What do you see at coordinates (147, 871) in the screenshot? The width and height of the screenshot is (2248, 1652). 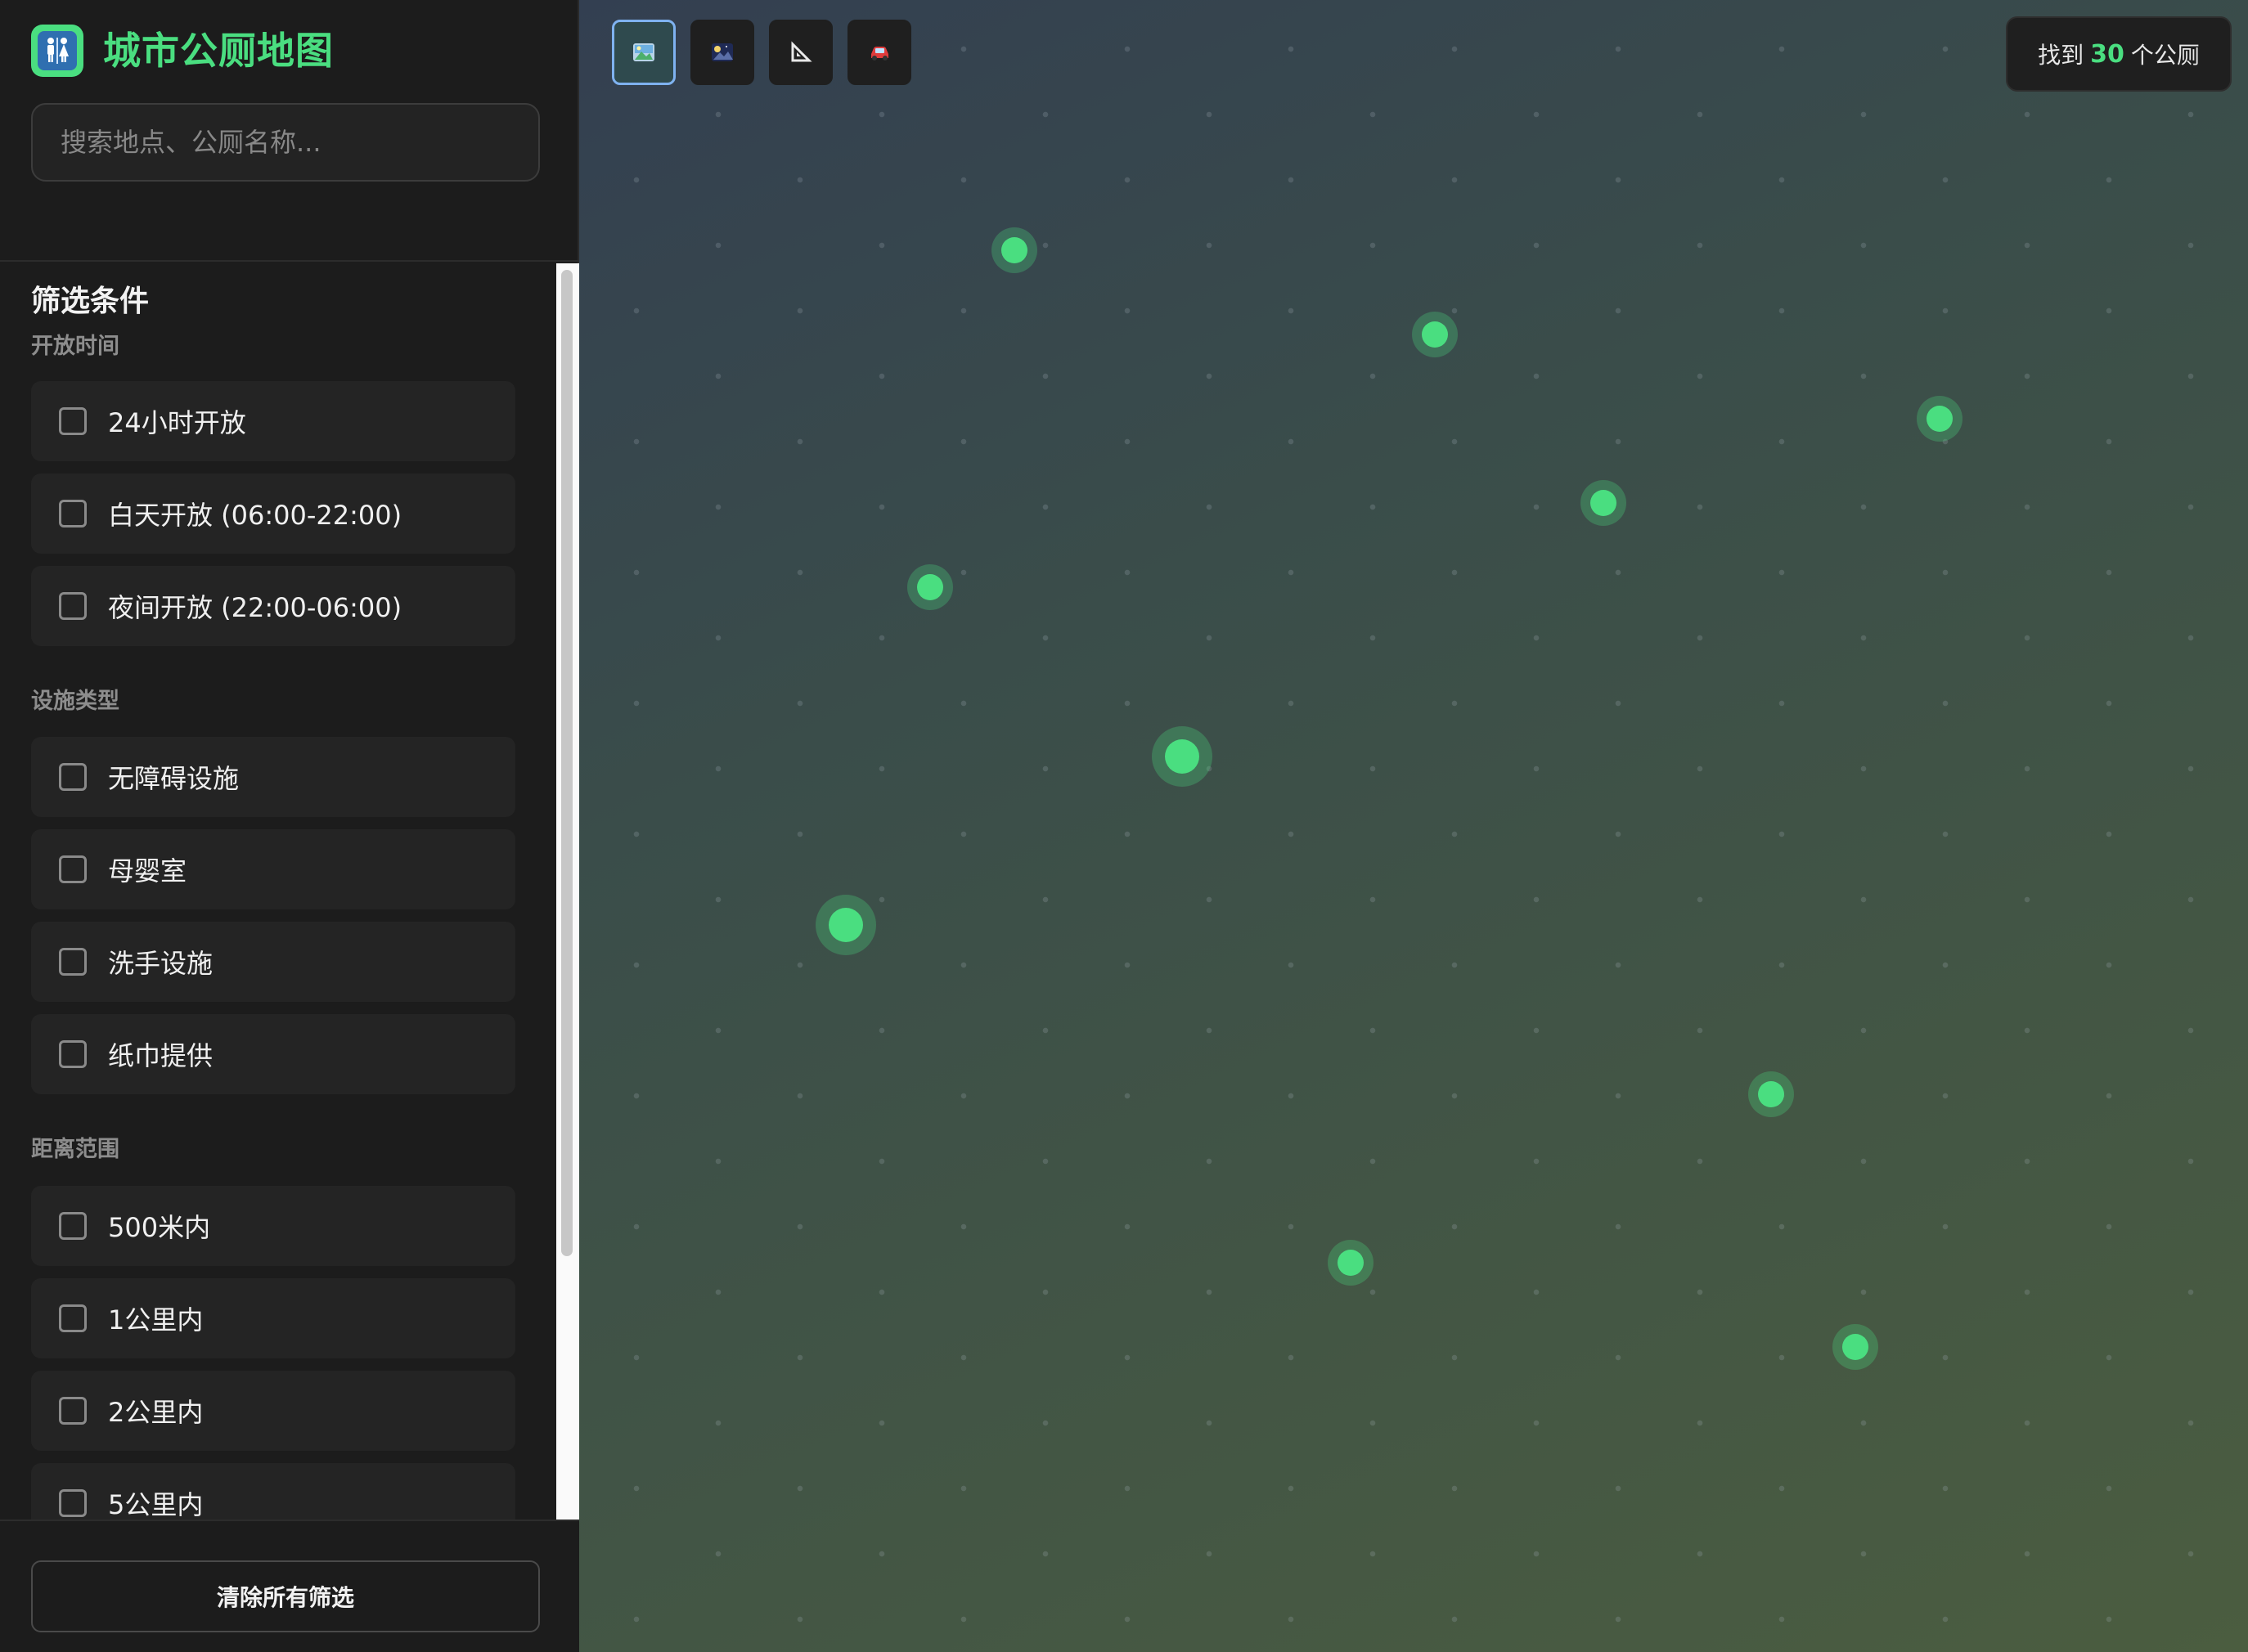 I see `filter-option-label: 母婴室` at bounding box center [147, 871].